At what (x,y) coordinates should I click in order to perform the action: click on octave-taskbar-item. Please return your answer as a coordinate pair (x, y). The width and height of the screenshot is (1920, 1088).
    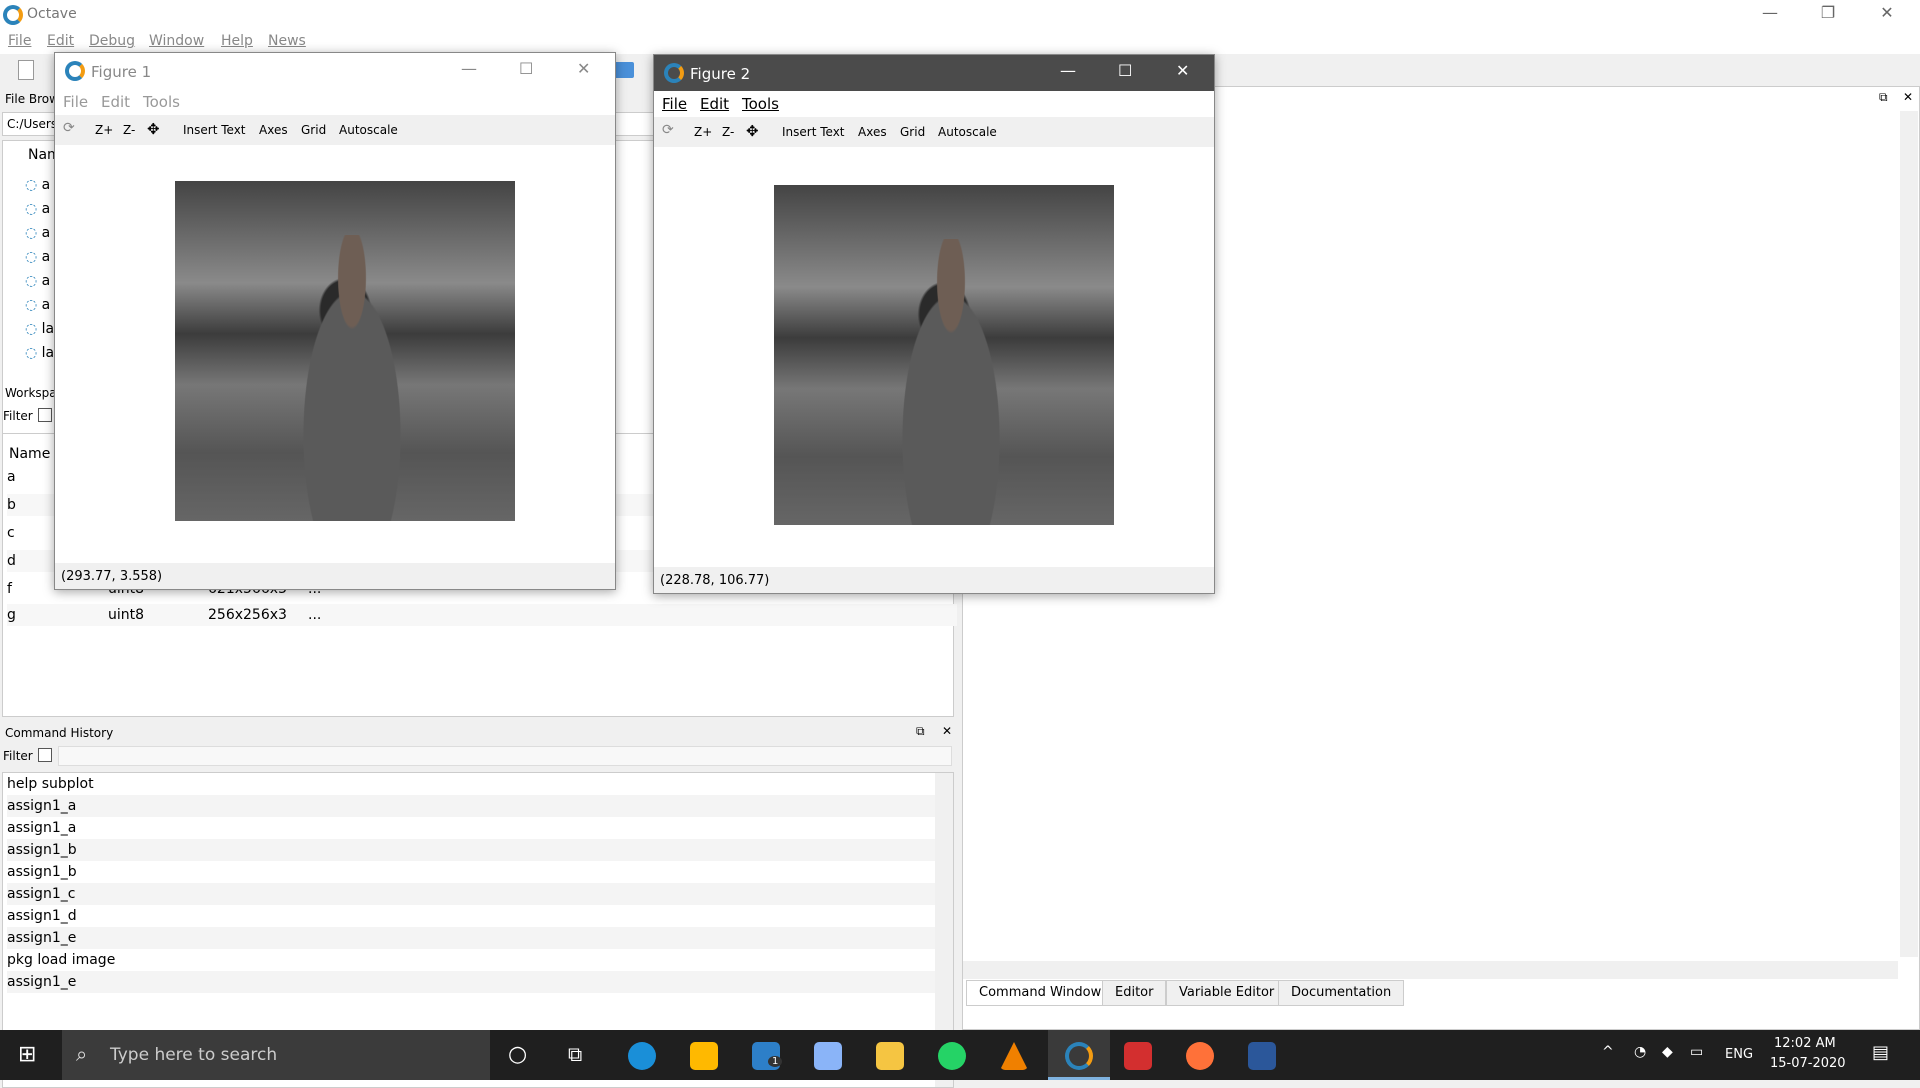
    Looking at the image, I should click on (1079, 1055).